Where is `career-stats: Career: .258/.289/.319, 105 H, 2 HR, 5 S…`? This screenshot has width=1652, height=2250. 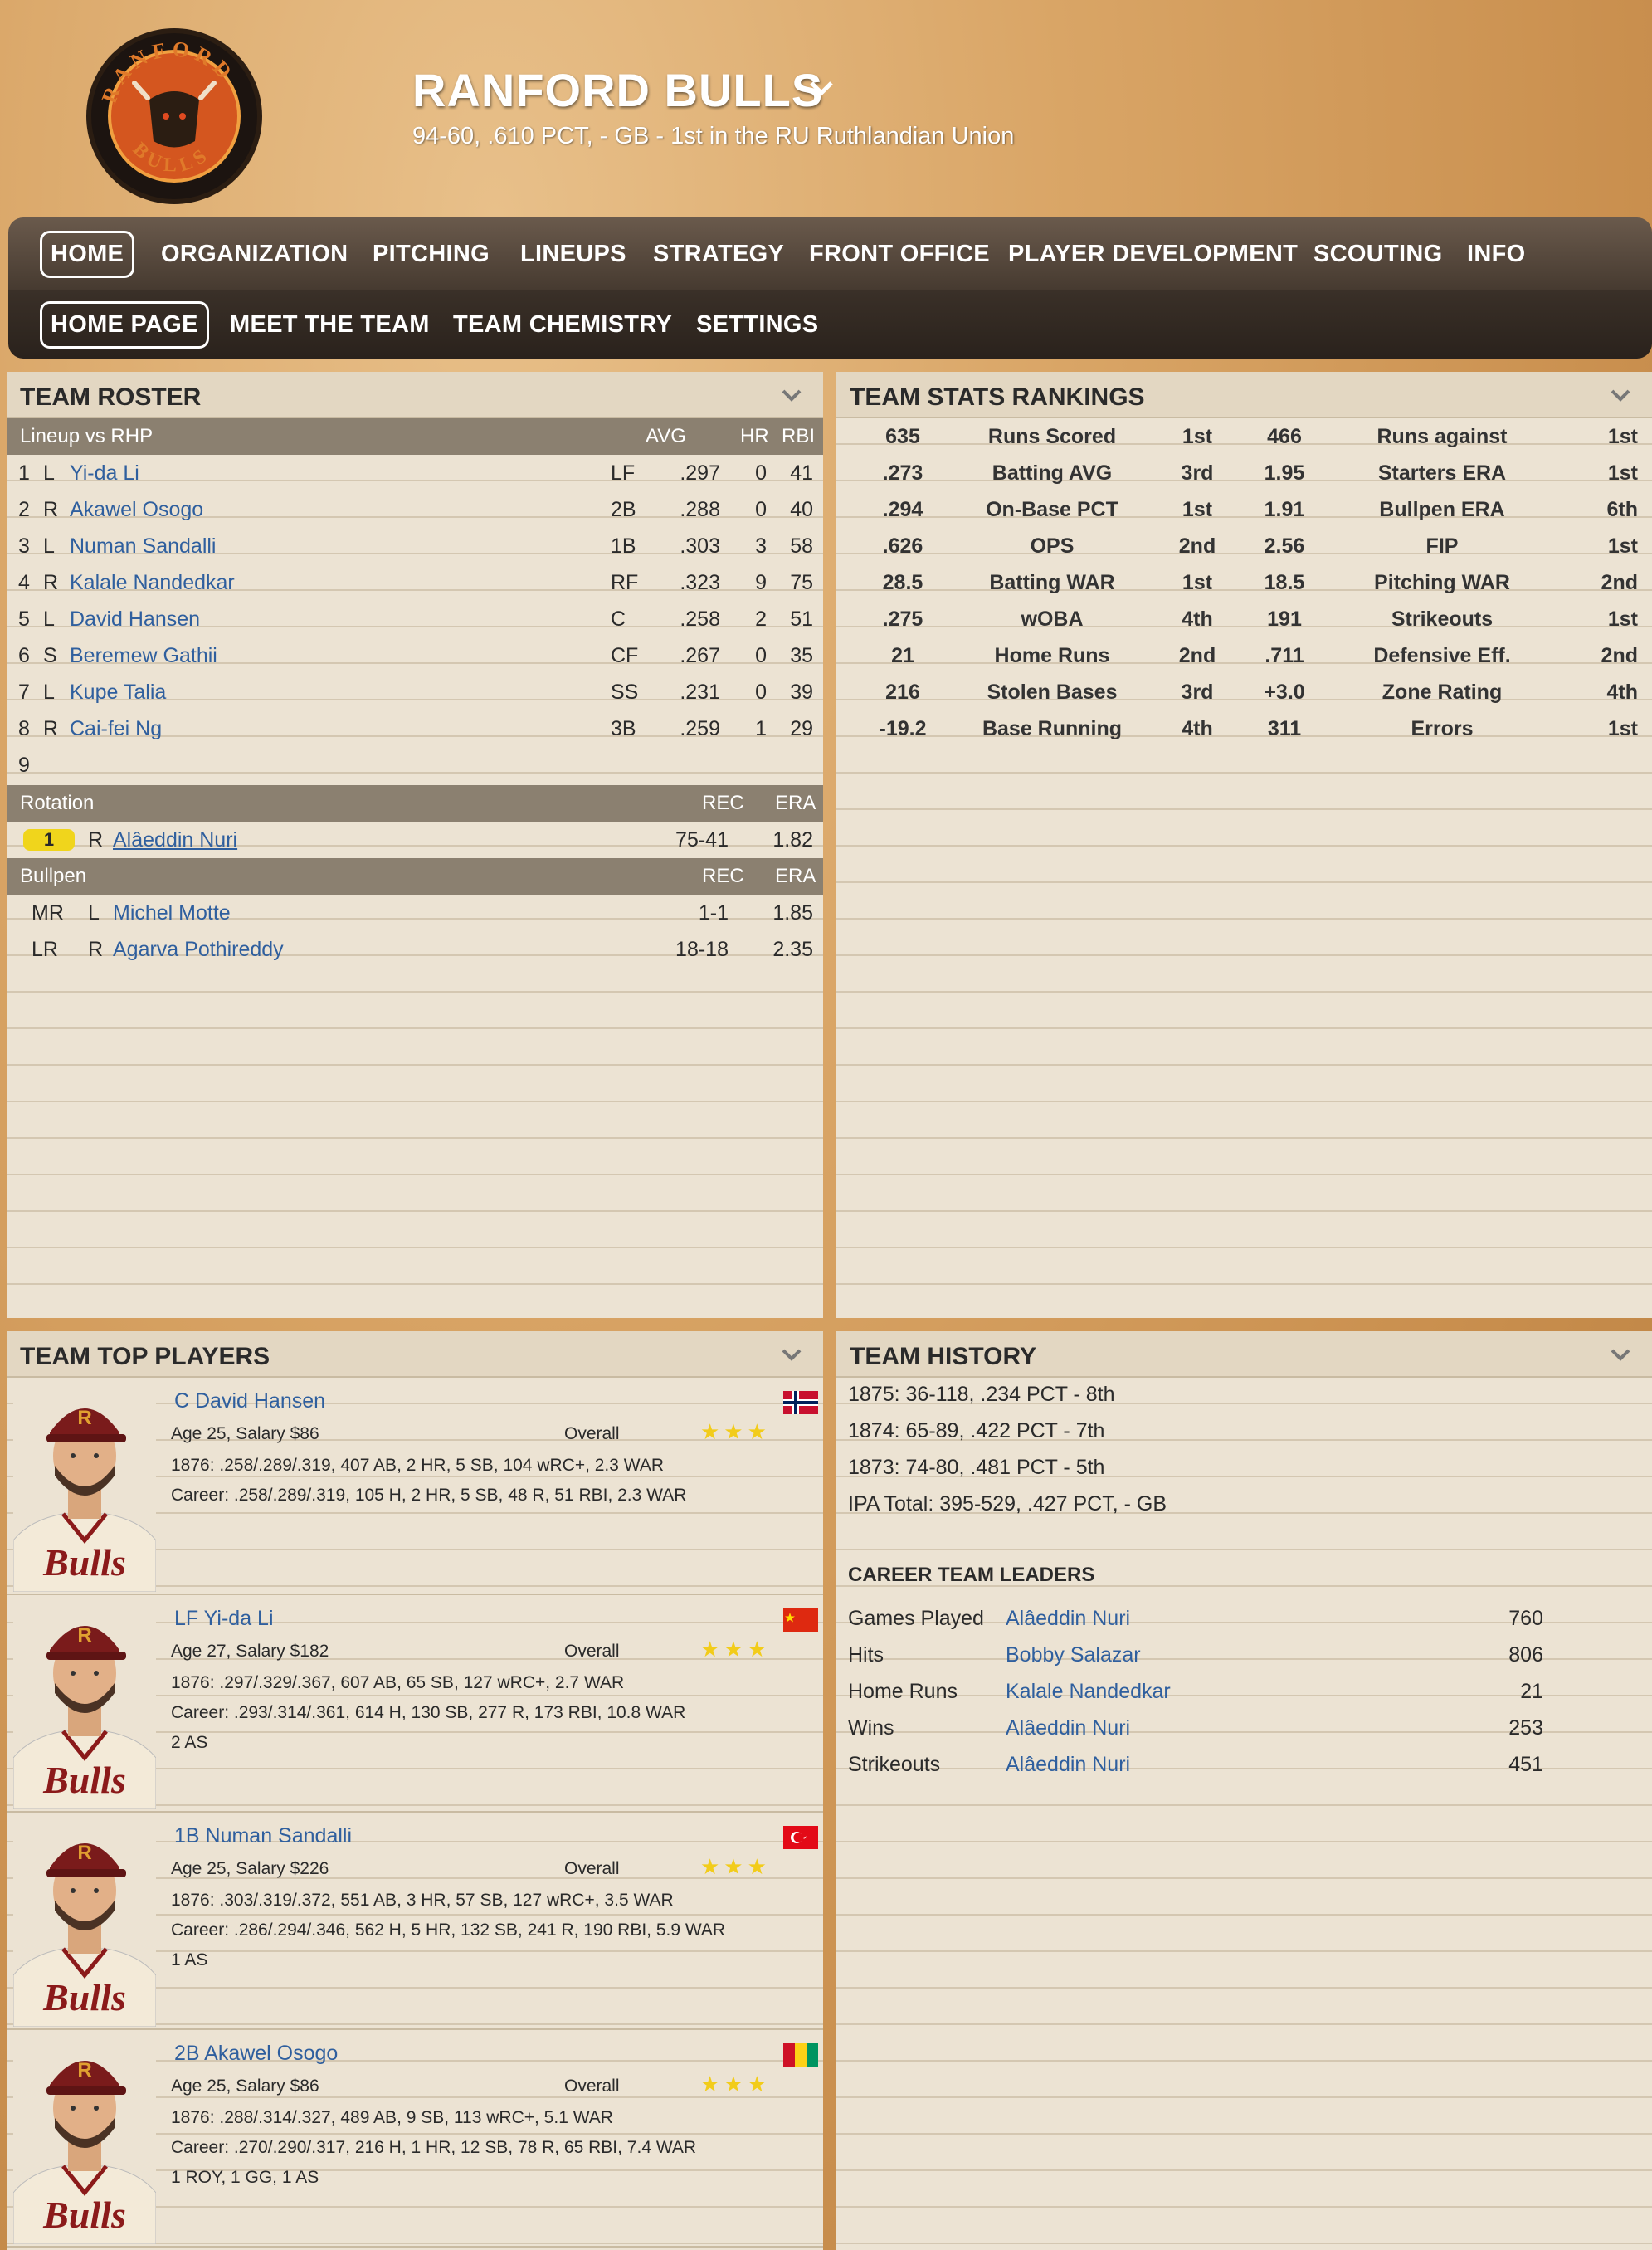
career-stats: Career: .258/.289/.319, 105 H, 2 HR, 5 S… is located at coordinates (429, 1495).